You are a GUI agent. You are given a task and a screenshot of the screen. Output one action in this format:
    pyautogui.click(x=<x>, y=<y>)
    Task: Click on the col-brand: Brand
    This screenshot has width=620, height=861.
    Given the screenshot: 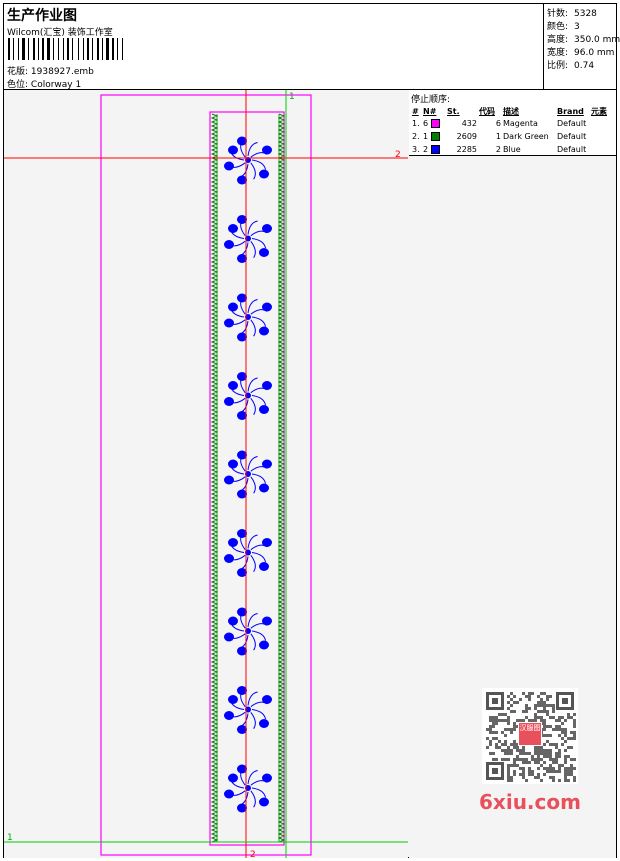 What is the action you would take?
    pyautogui.click(x=570, y=111)
    